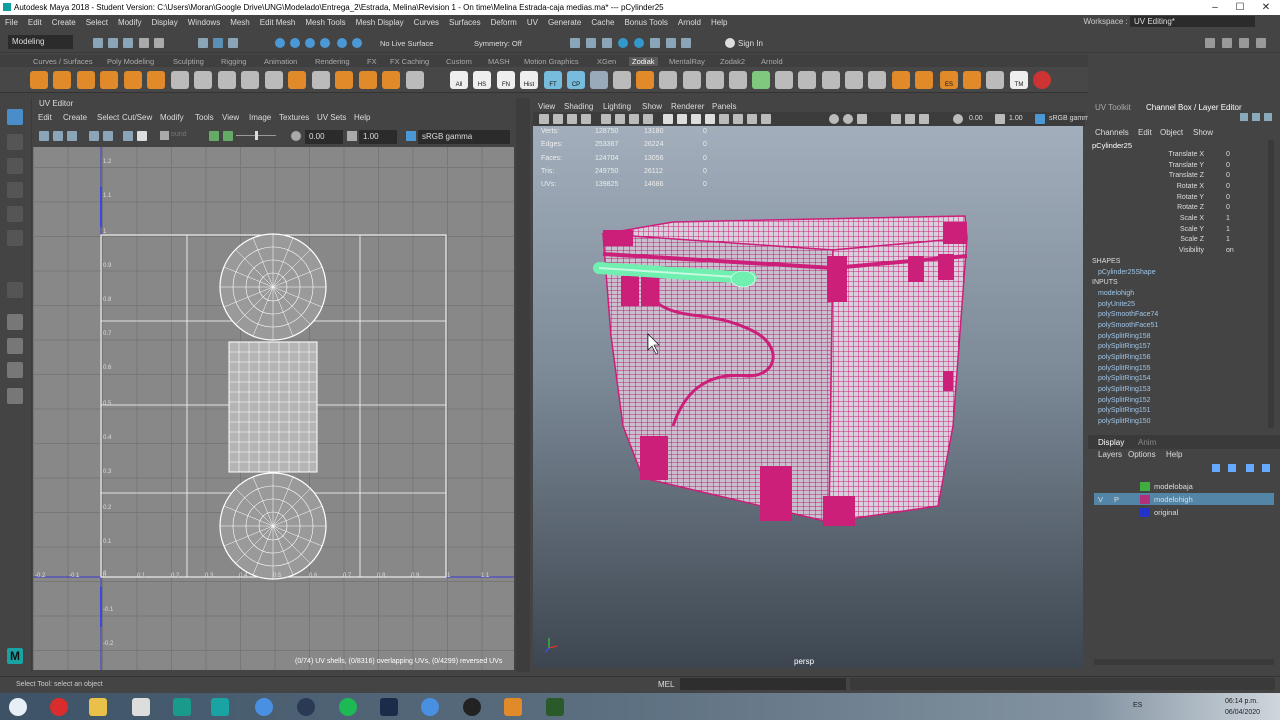 Image resolution: width=1280 pixels, height=720 pixels. What do you see at coordinates (75, 117) in the screenshot?
I see `uv-menu-item: Create` at bounding box center [75, 117].